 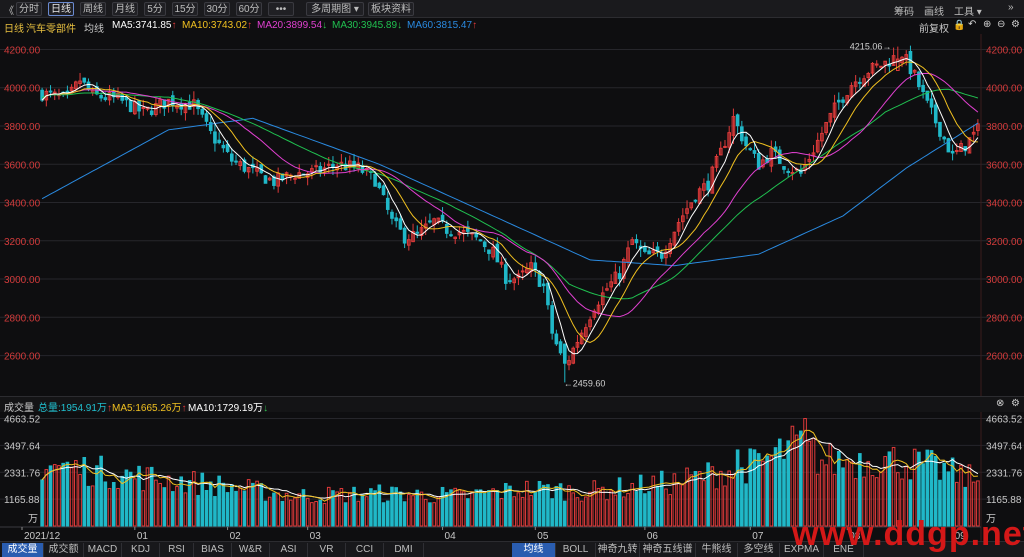 What do you see at coordinates (904, 10) in the screenshot?
I see `chips-button: 筹码` at bounding box center [904, 10].